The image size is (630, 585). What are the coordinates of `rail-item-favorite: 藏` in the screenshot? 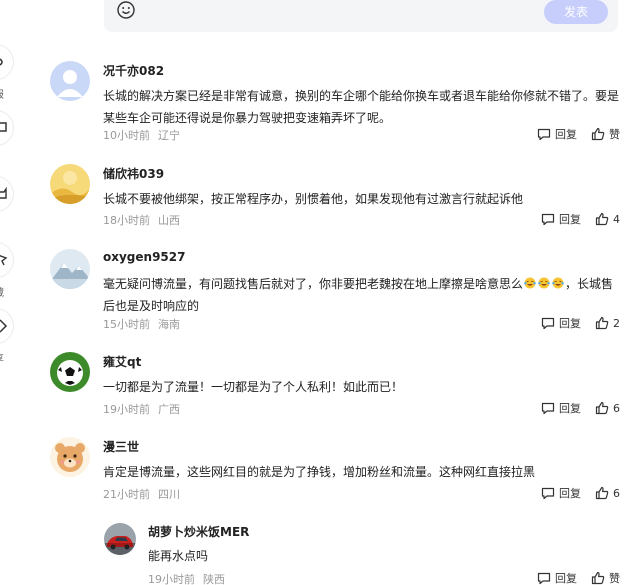 It's located at (9, 269).